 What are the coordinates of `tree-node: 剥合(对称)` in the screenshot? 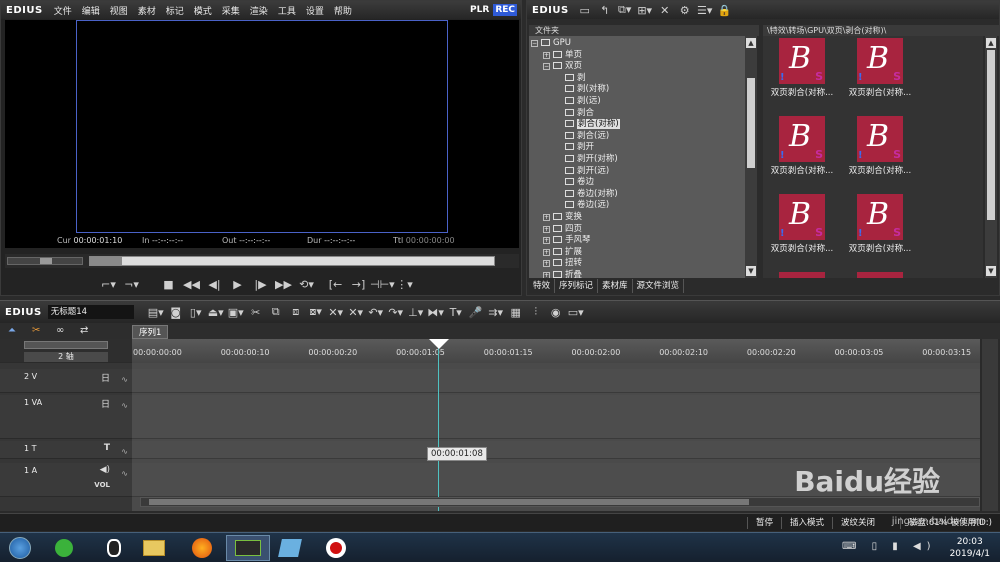 It's located at (592, 124).